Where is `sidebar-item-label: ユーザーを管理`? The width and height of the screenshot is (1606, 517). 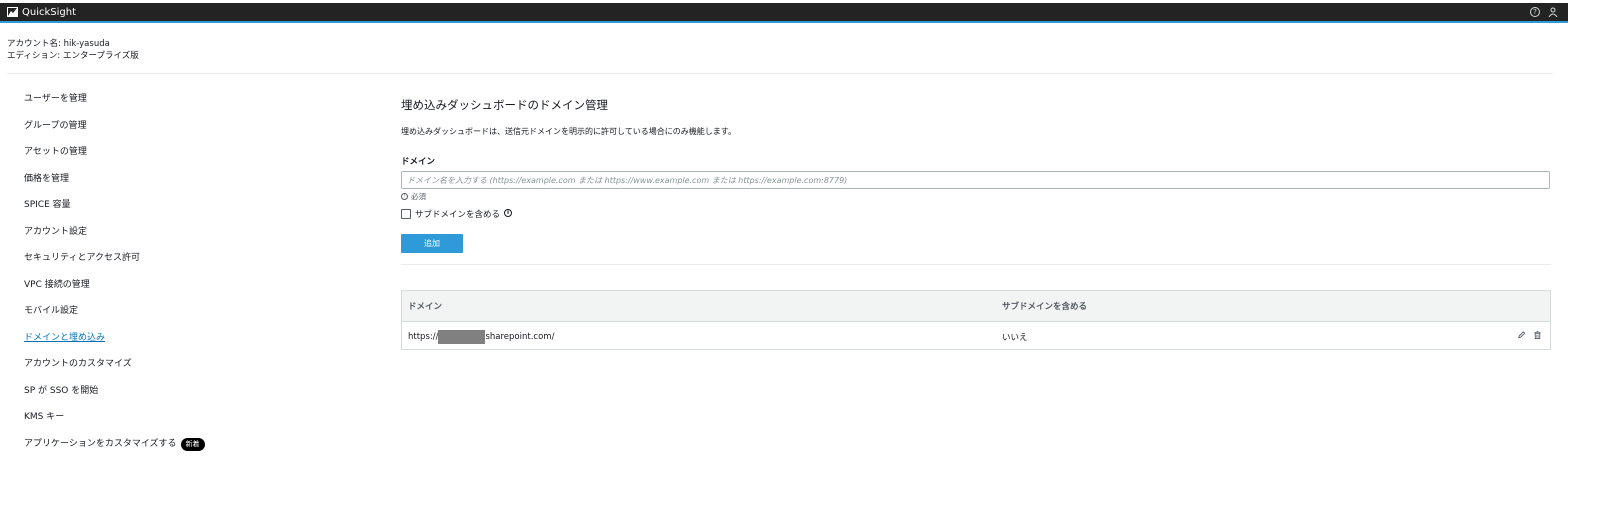
sidebar-item-label: ユーザーを管理 is located at coordinates (55, 99).